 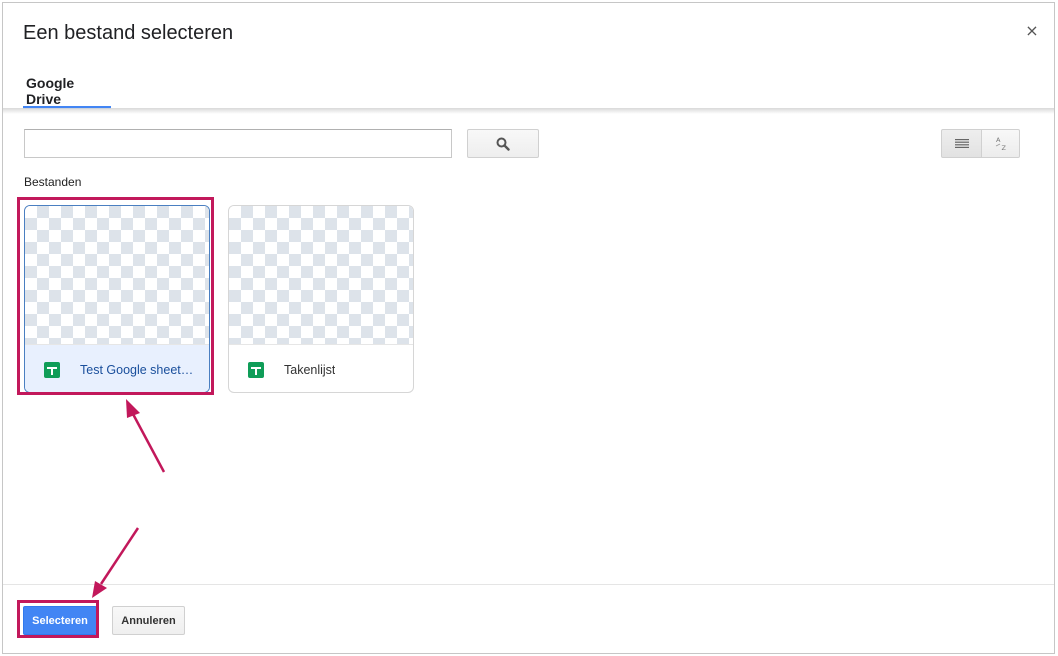 I want to click on svg-text: A, so click(x=998, y=140).